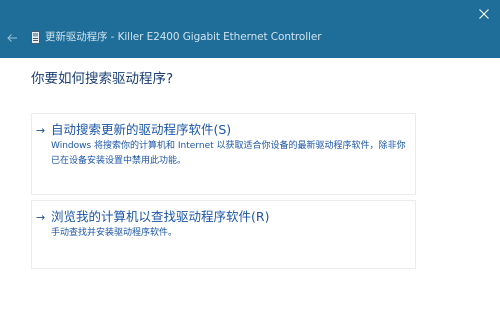 The width and height of the screenshot is (500, 309). Describe the element at coordinates (35, 37) in the screenshot. I see `device-icon` at that location.